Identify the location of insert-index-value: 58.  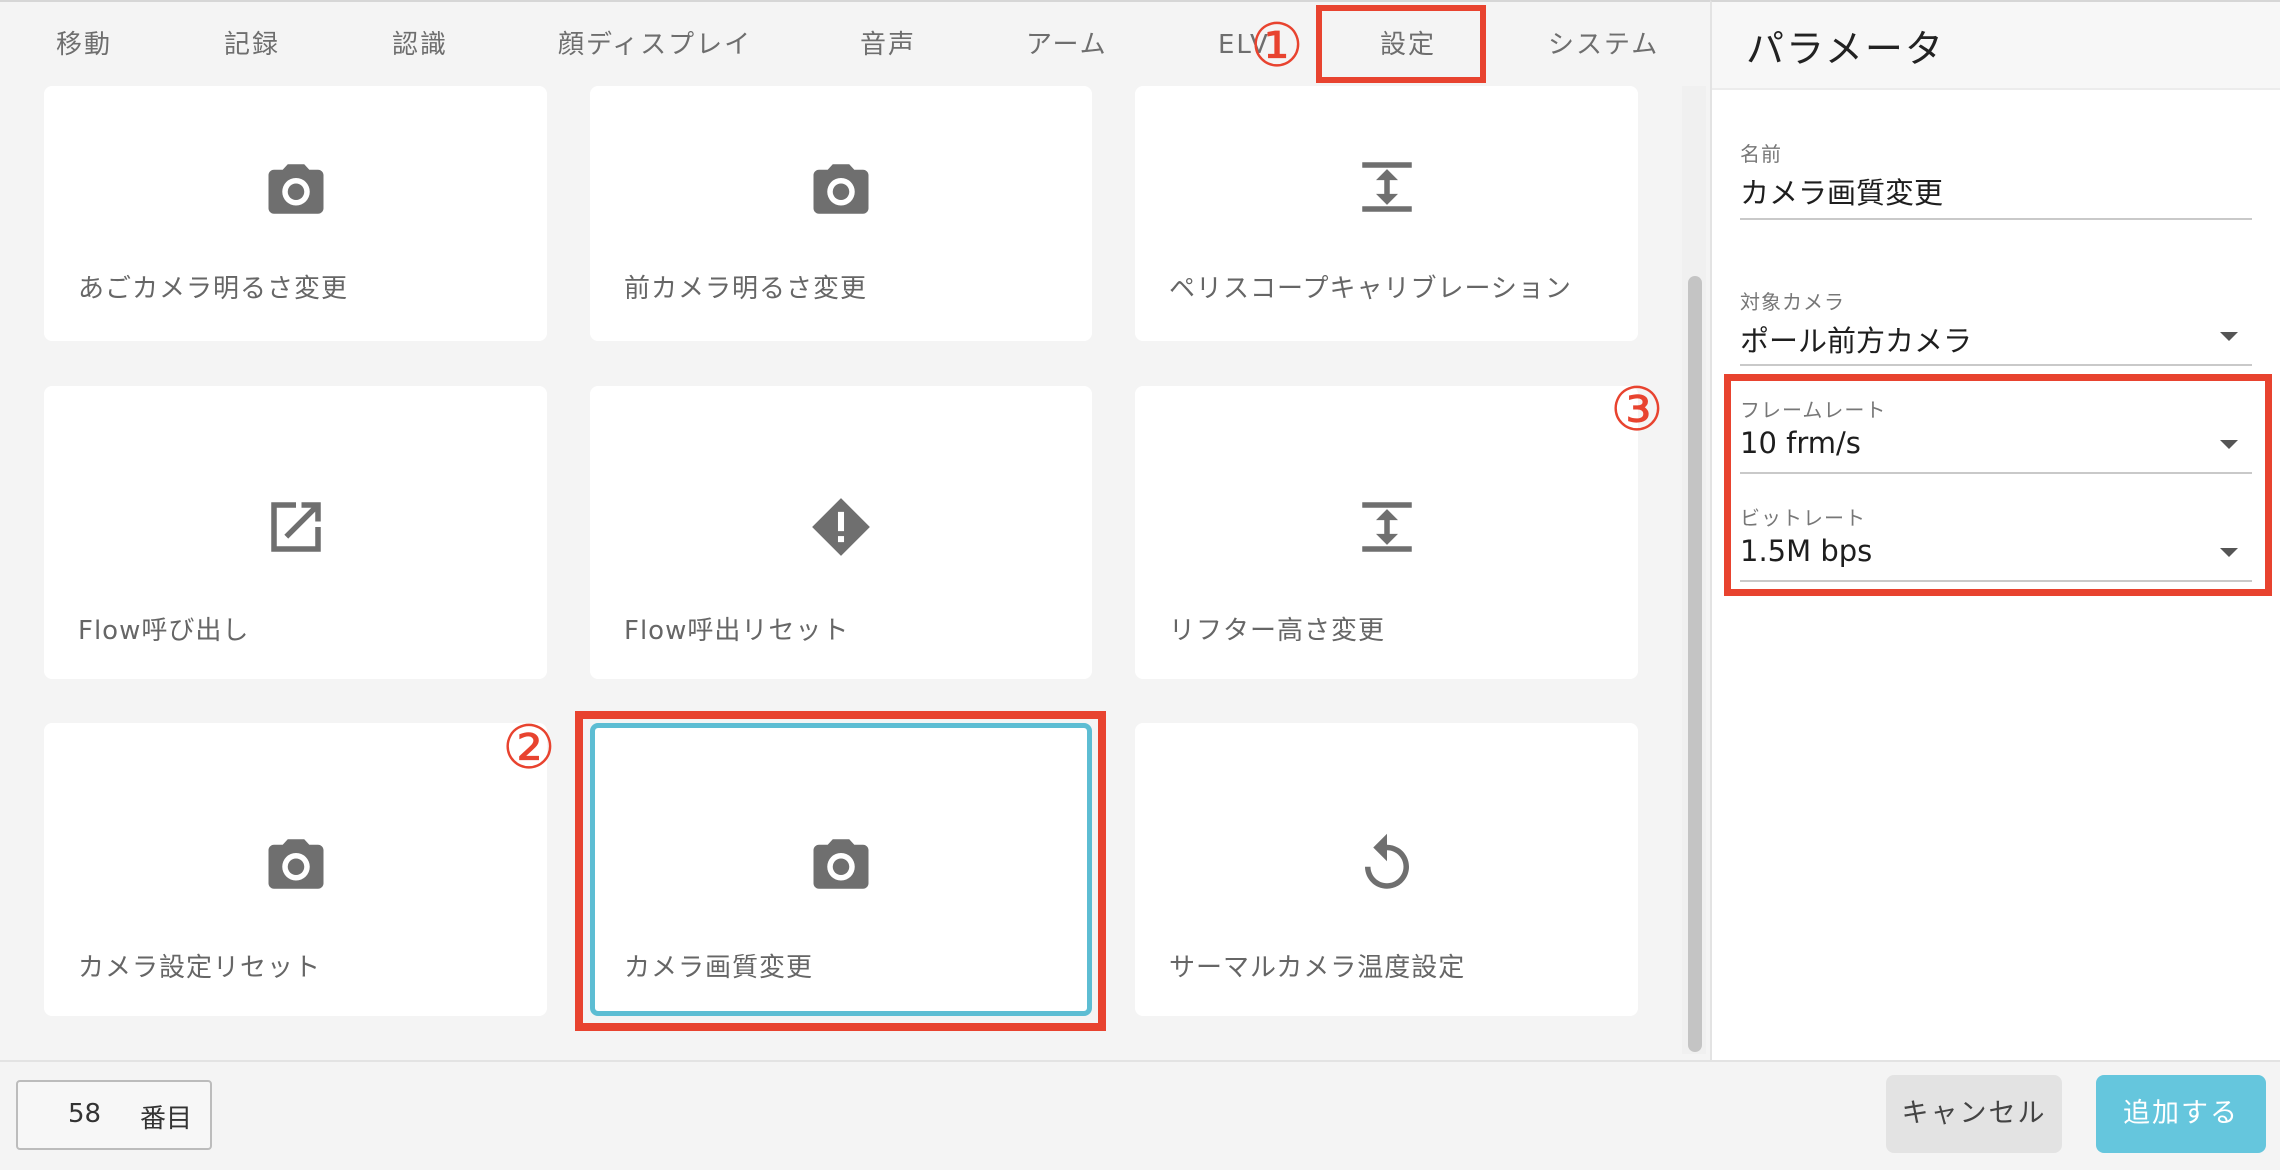
(84, 1114).